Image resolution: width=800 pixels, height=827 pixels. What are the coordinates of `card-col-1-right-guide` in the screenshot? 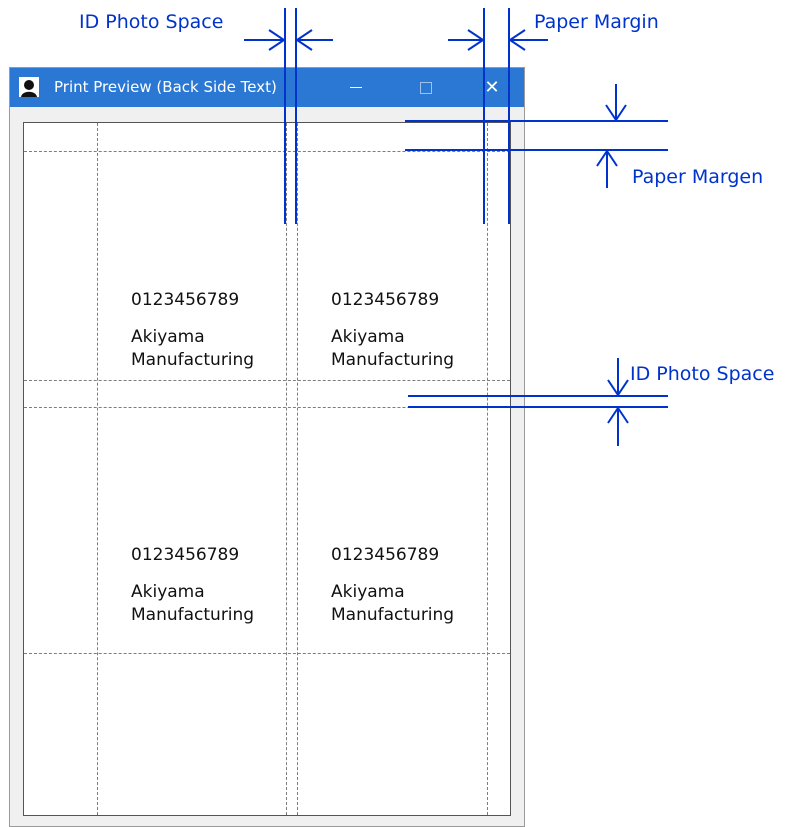 It's located at (286, 469).